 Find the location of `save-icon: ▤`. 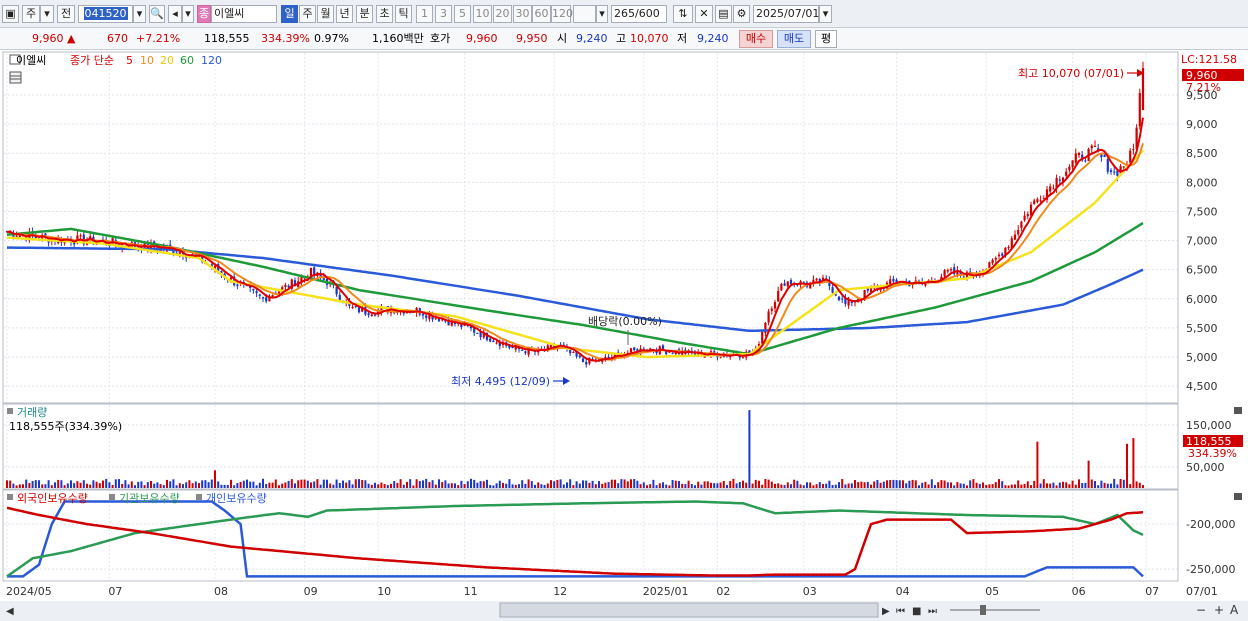

save-icon: ▤ is located at coordinates (723, 14).